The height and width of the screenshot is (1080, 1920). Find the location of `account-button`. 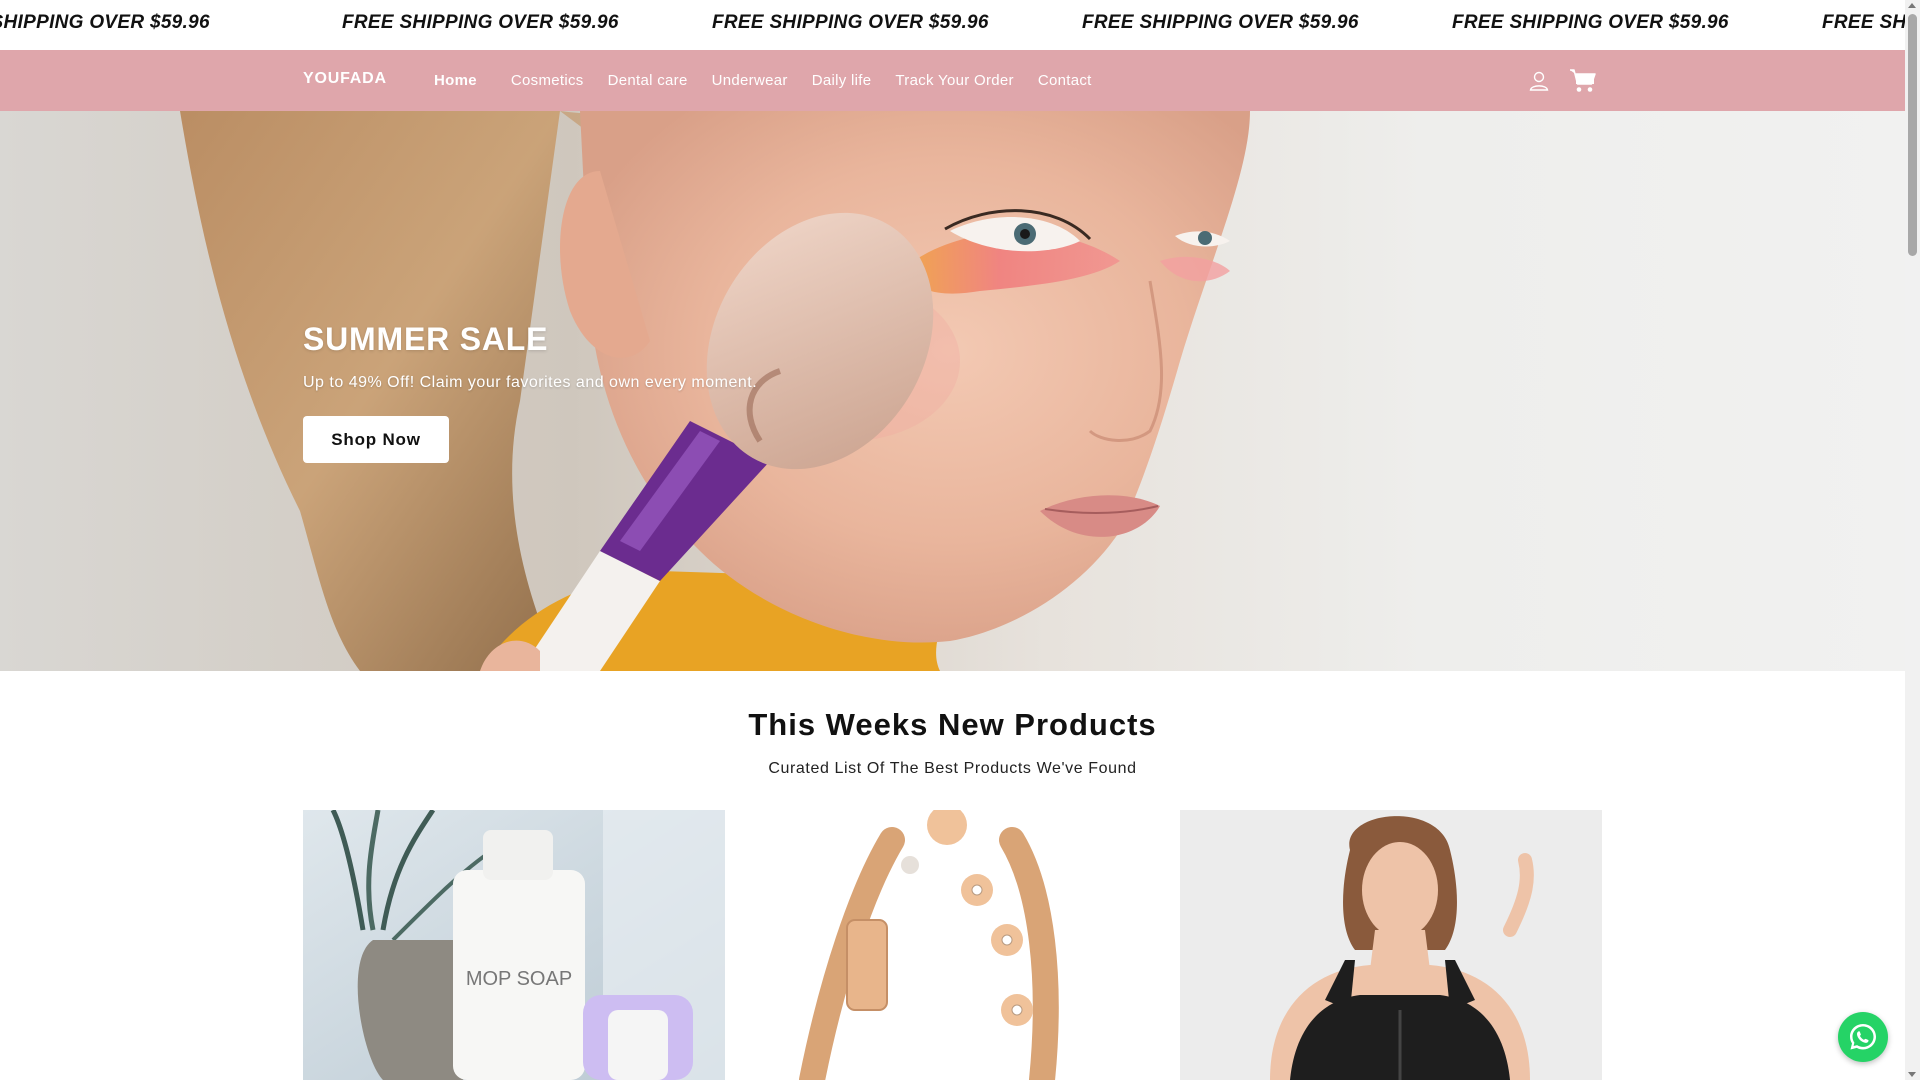

account-button is located at coordinates (1539, 81).